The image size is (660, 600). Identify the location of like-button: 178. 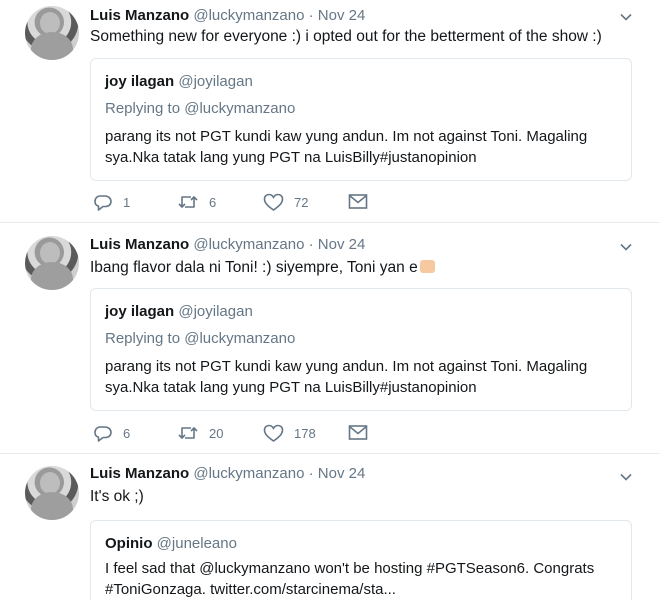
(289, 433).